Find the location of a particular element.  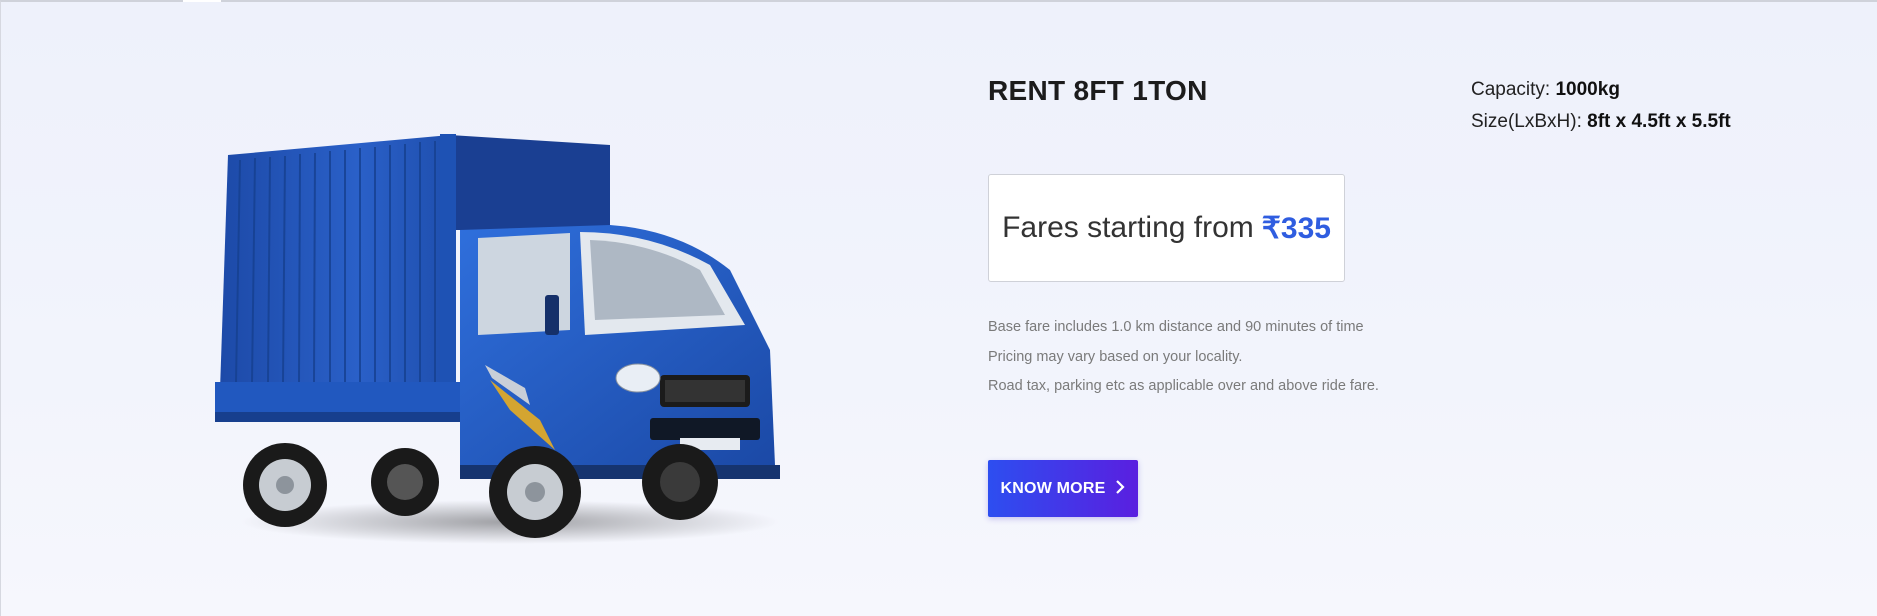

capacity-value: 1000kg is located at coordinates (1587, 89).